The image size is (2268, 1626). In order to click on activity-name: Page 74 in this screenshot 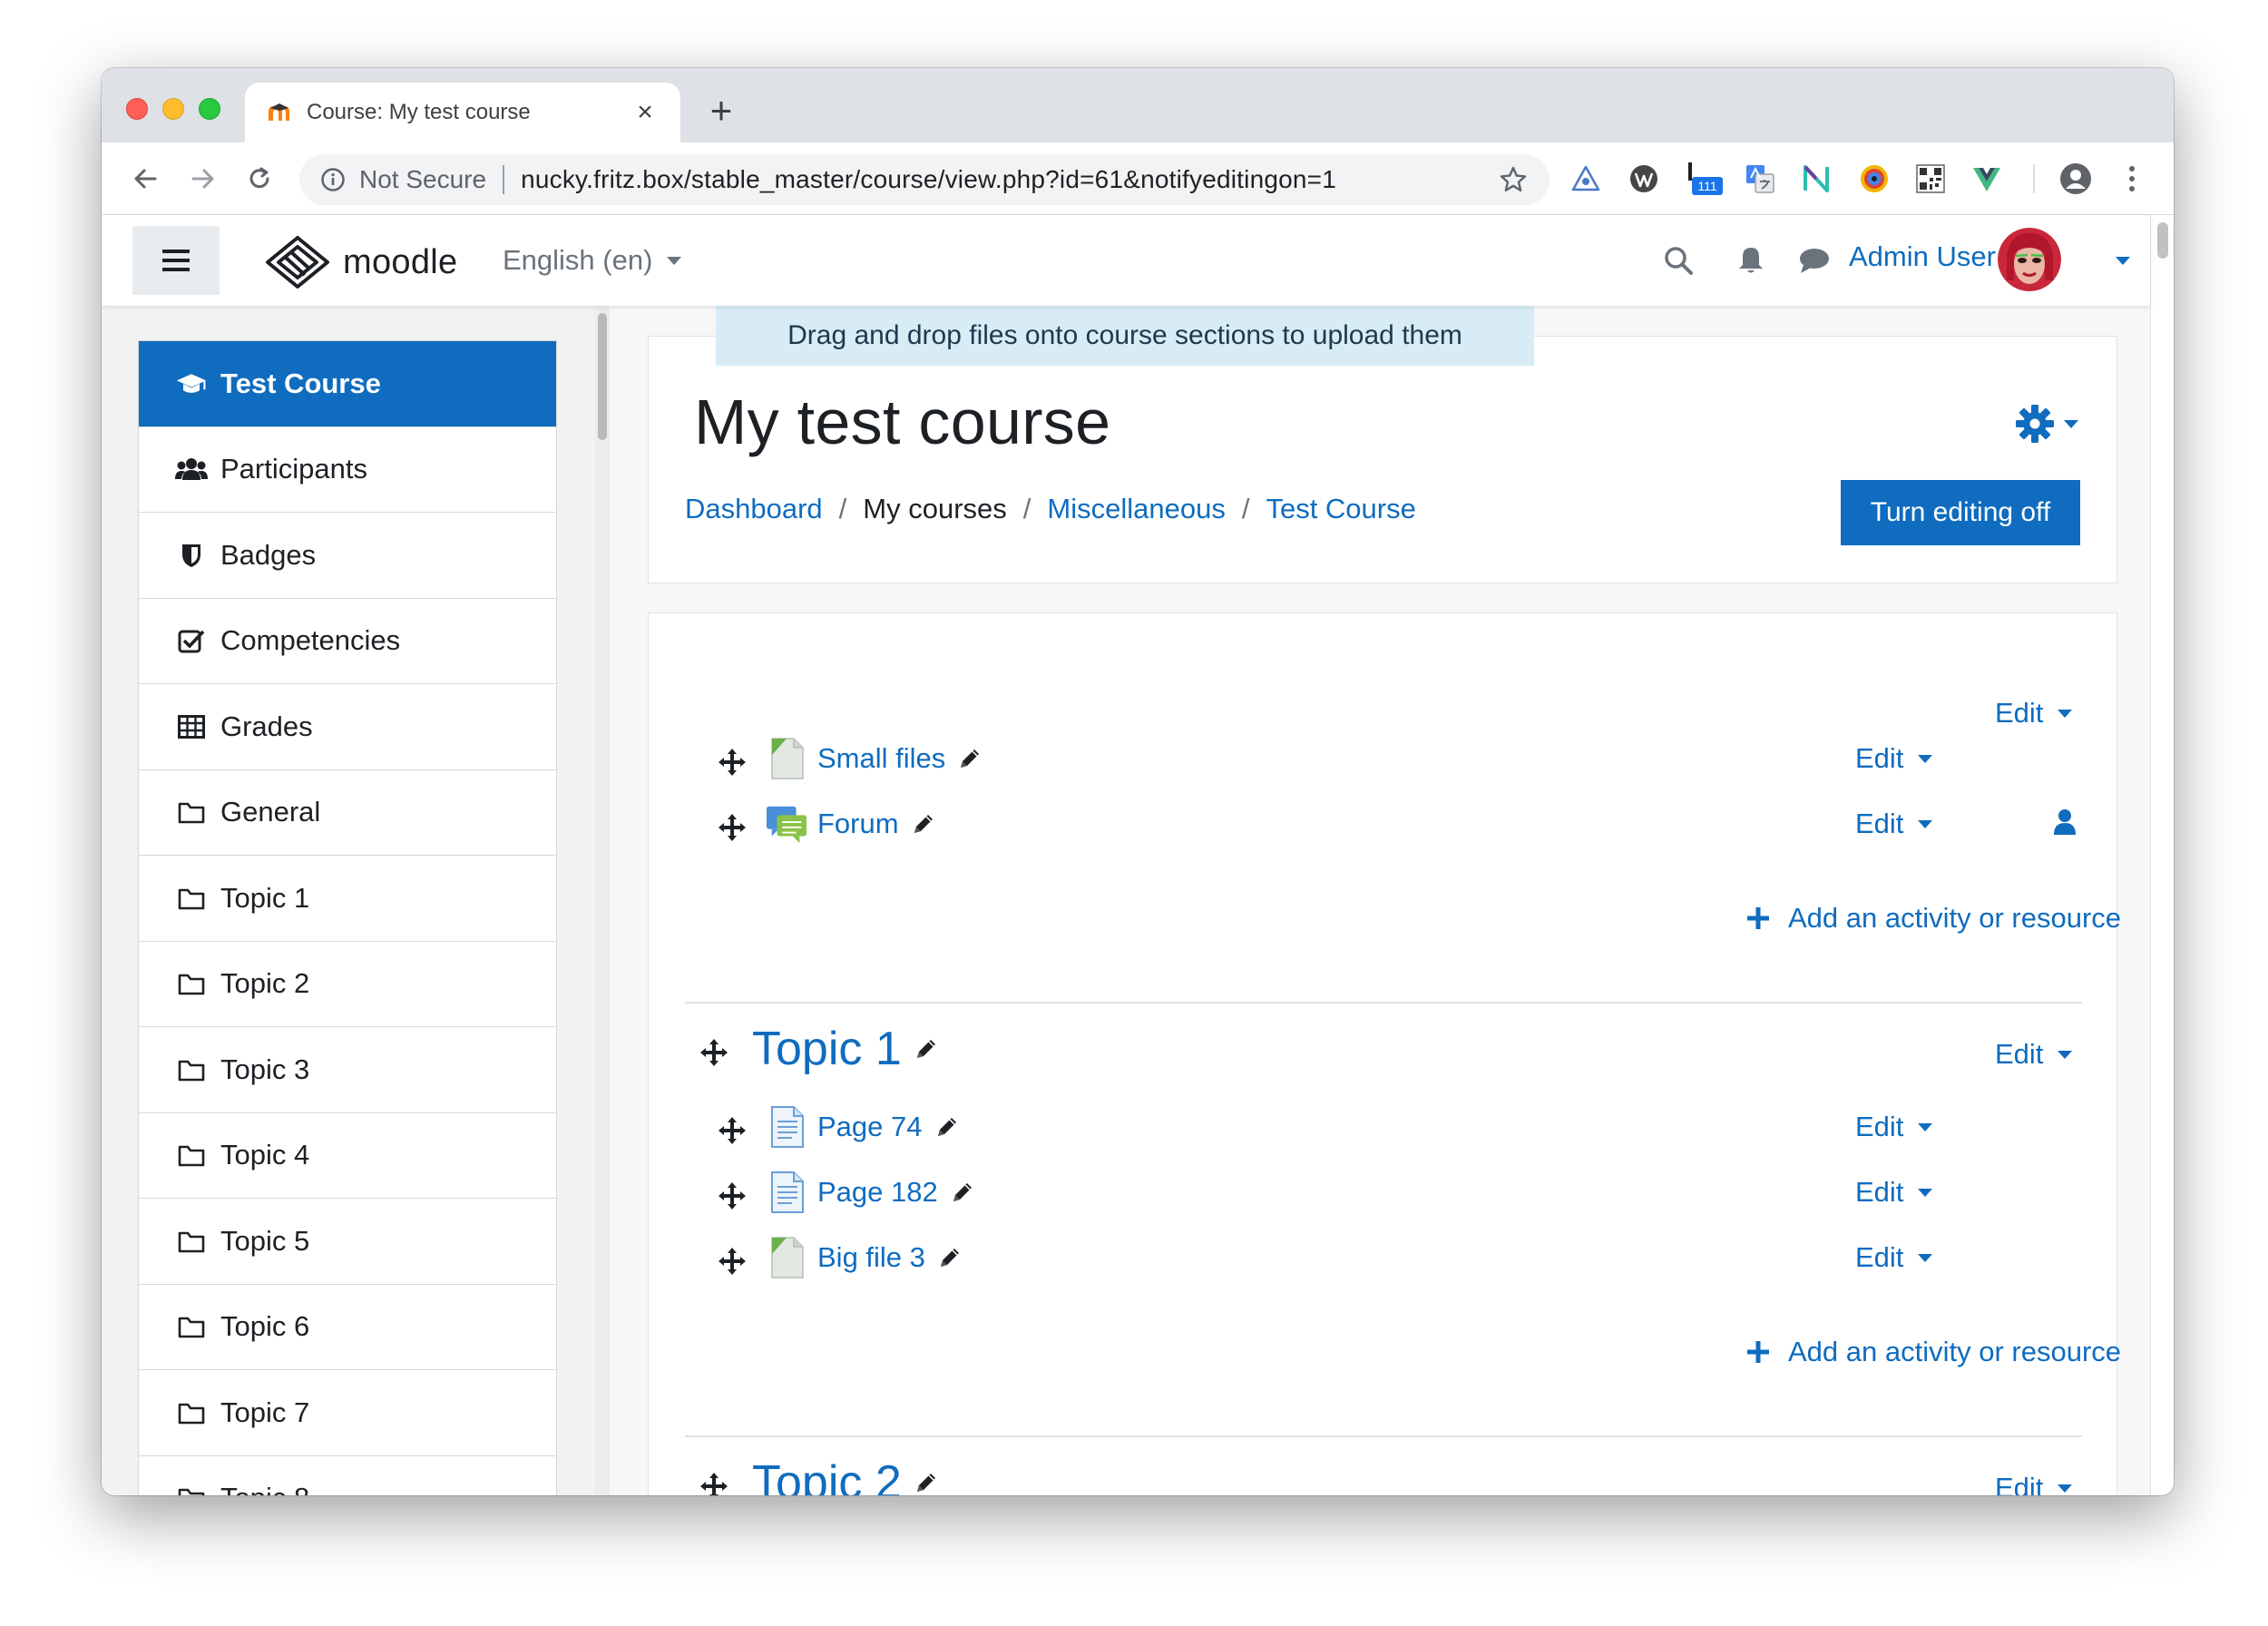, I will do `click(870, 1127)`.